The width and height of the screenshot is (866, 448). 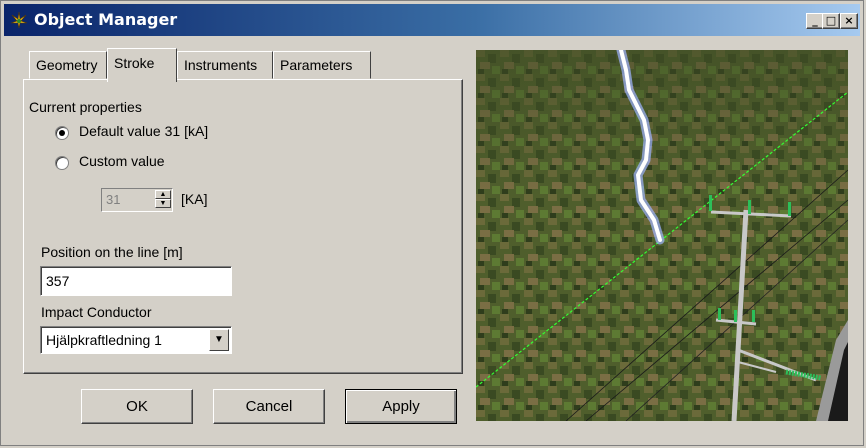 I want to click on maximize-icon: □, so click(x=831, y=20).